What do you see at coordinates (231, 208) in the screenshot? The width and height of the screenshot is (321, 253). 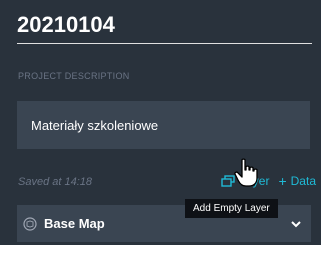 I see `tooltip: Add Empty Layer` at bounding box center [231, 208].